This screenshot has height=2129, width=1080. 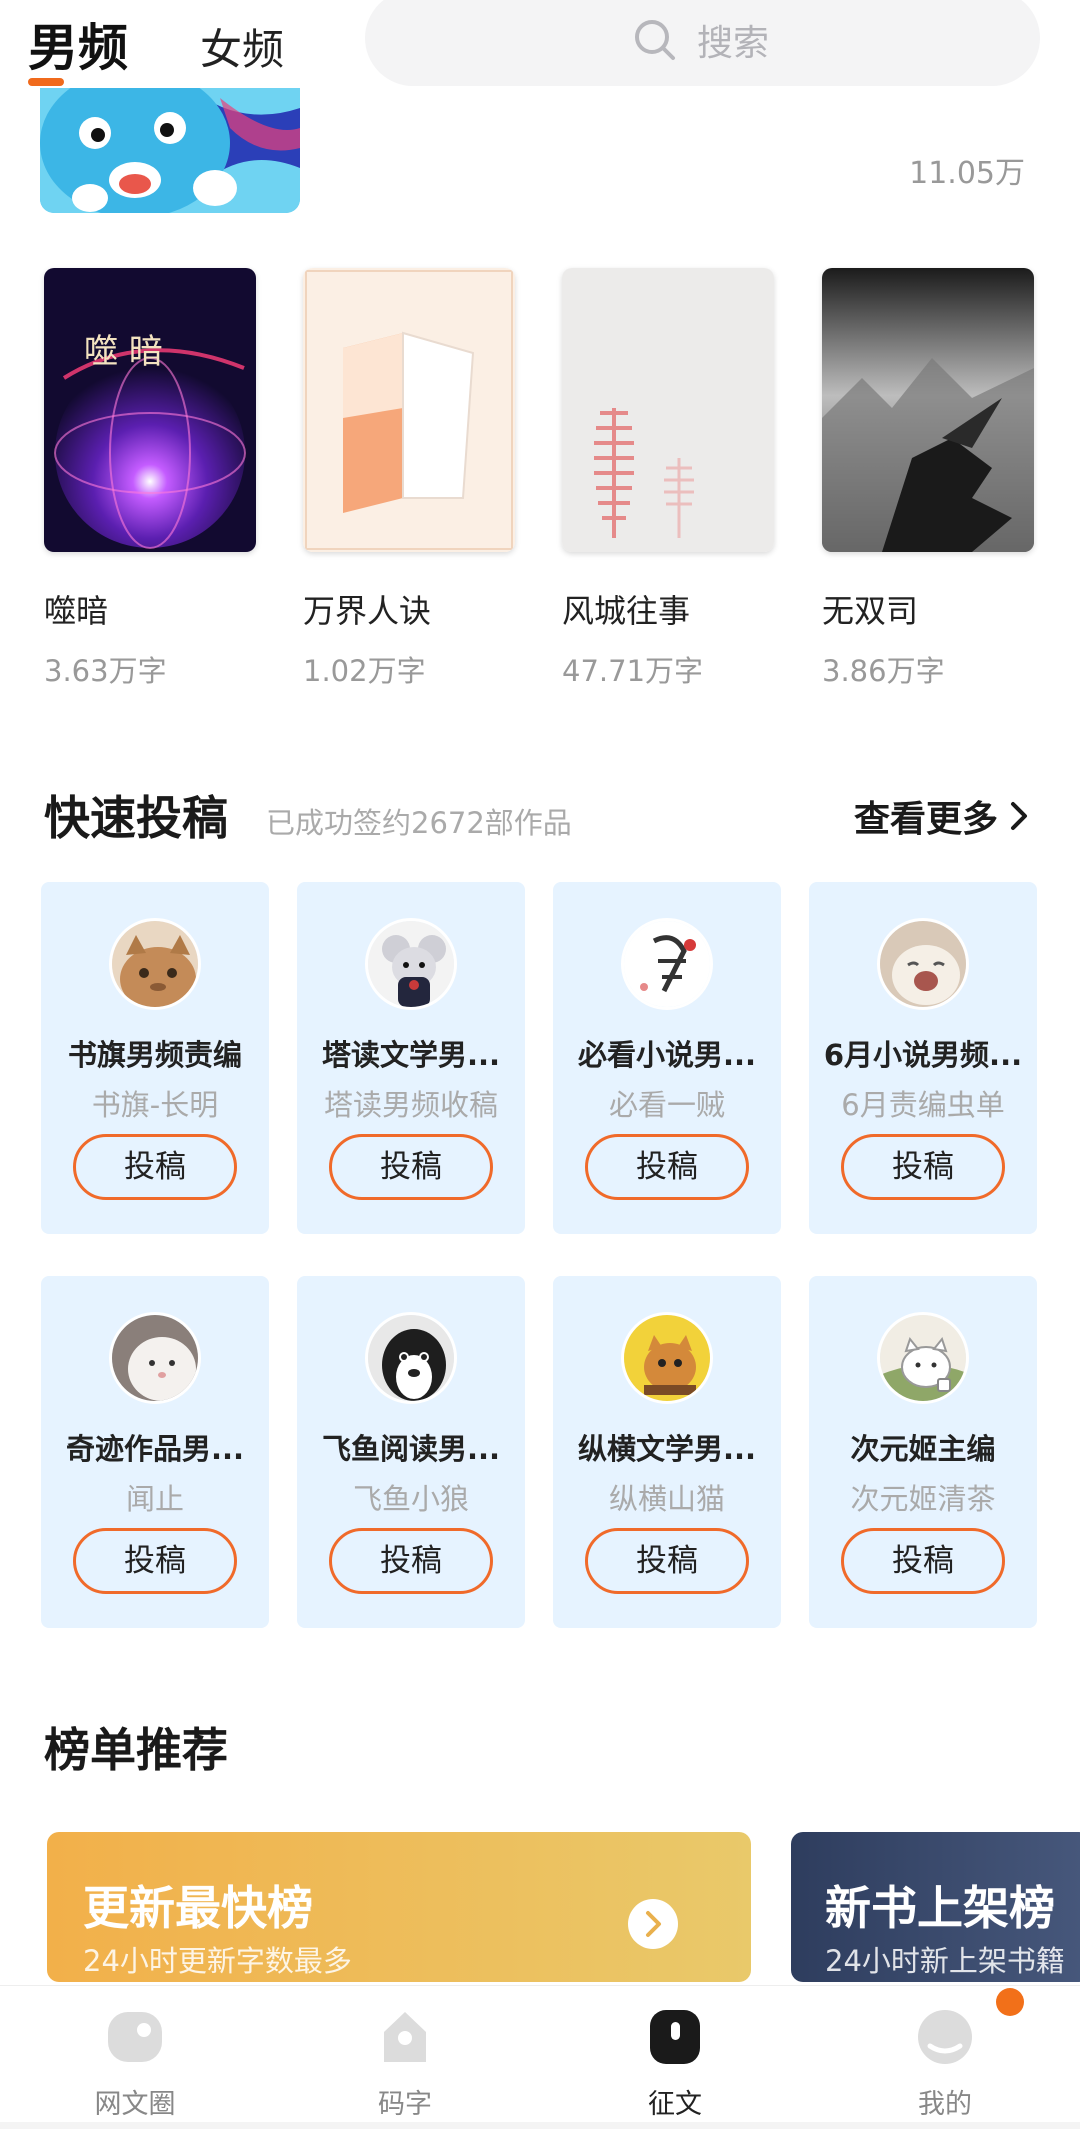 What do you see at coordinates (136, 818) in the screenshot?
I see `quick-submit-title: 快速投稿` at bounding box center [136, 818].